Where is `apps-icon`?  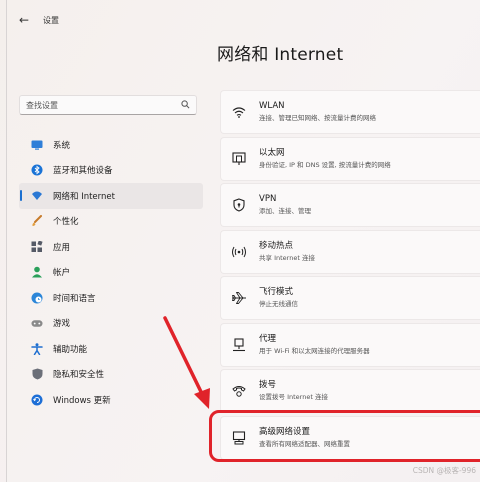 apps-icon is located at coordinates (37, 246).